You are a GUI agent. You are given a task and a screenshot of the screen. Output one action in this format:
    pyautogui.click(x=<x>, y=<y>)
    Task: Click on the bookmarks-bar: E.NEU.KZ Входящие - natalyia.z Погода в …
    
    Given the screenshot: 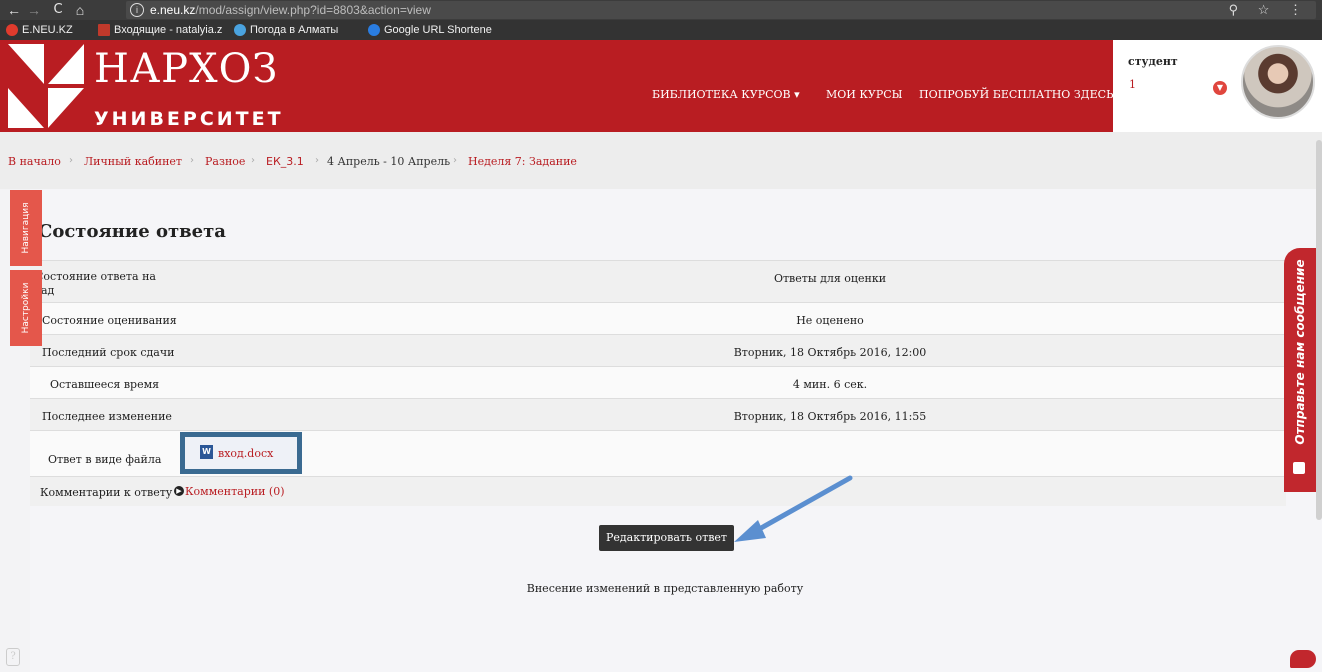 What is the action you would take?
    pyautogui.click(x=661, y=30)
    